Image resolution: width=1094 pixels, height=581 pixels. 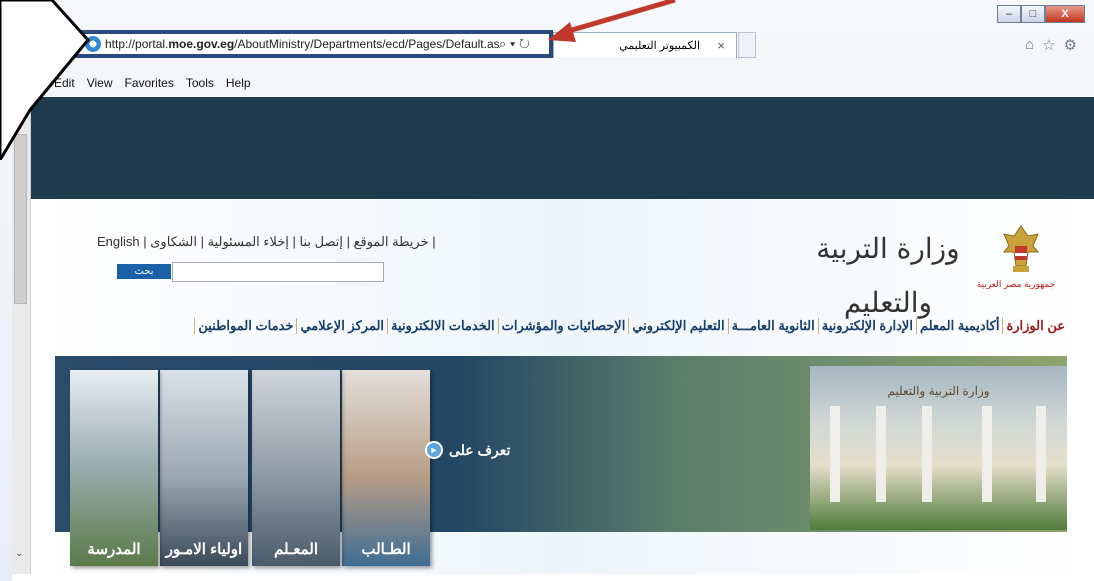 I want to click on window-controls: – □ X, so click(x=1041, y=15).